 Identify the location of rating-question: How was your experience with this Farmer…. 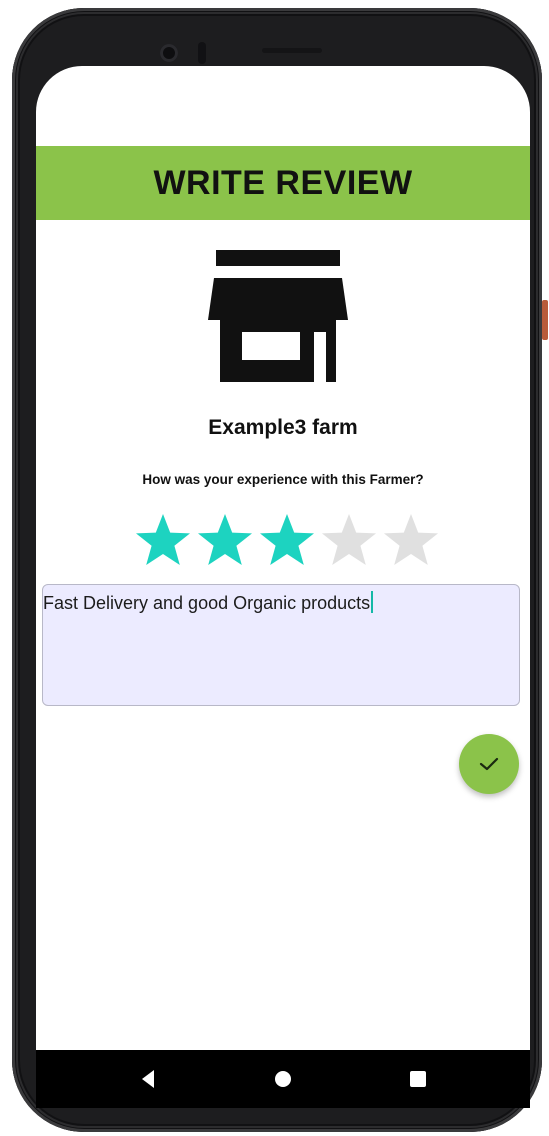
(283, 479).